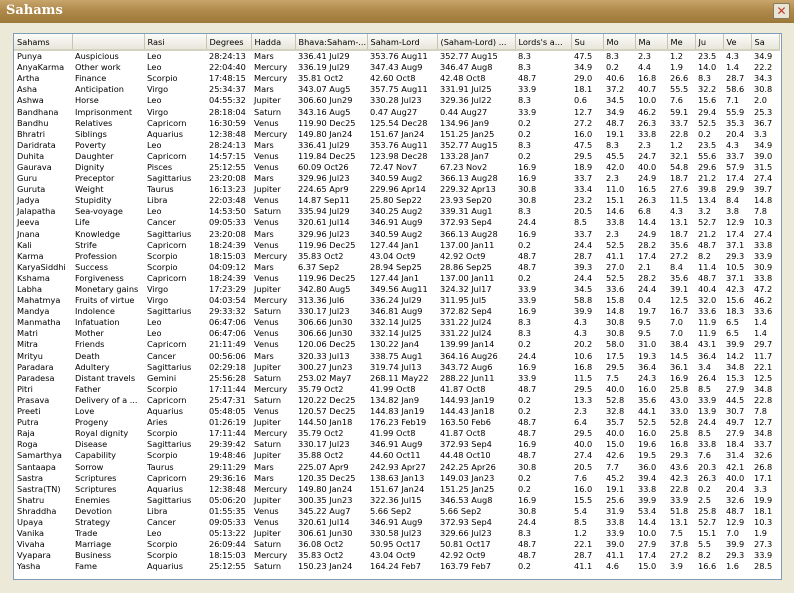 The height and width of the screenshot is (593, 794). Describe the element at coordinates (393, 78) in the screenshot. I see `table-cell: 42.60 Oct8` at that location.